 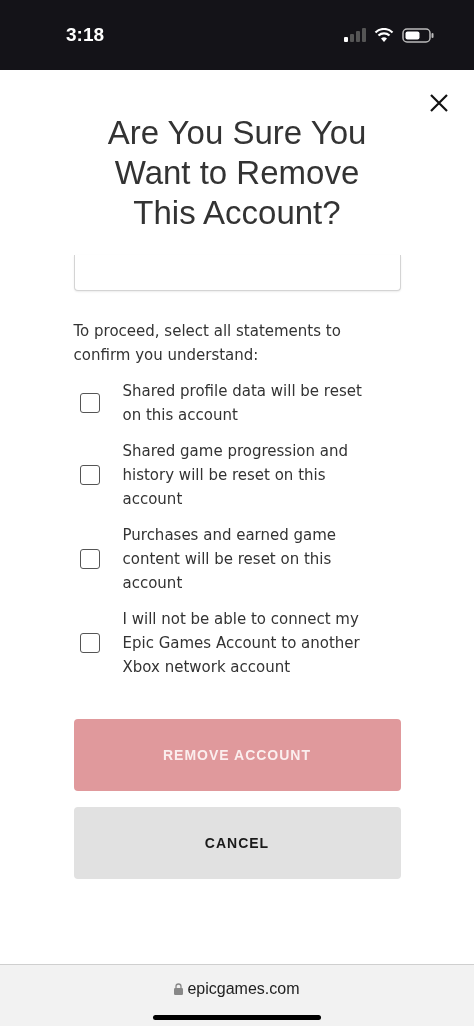 I want to click on battery-icon, so click(x=418, y=35).